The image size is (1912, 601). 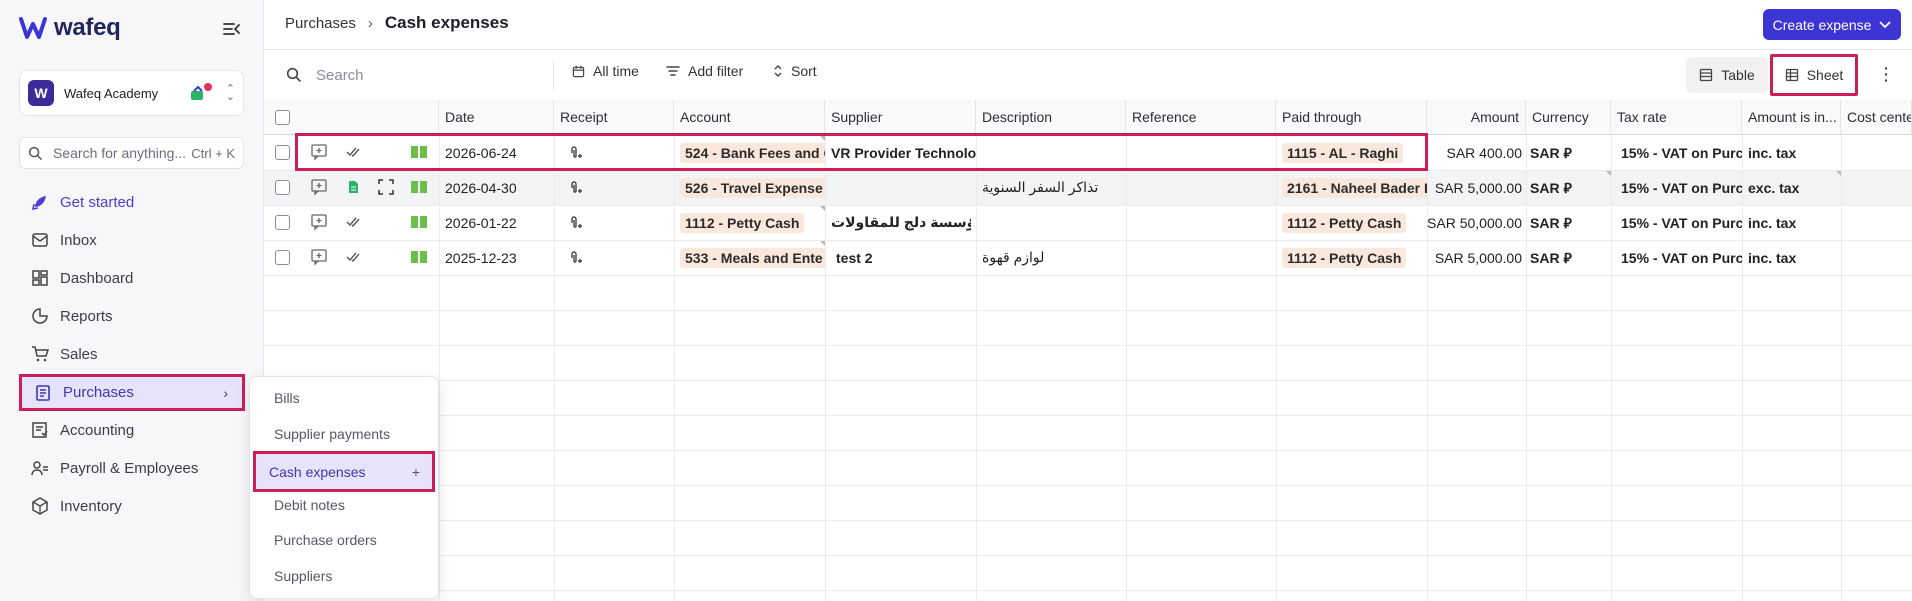 What do you see at coordinates (752, 222) in the screenshot?
I see `cell-account: 1112 - Petty Cash` at bounding box center [752, 222].